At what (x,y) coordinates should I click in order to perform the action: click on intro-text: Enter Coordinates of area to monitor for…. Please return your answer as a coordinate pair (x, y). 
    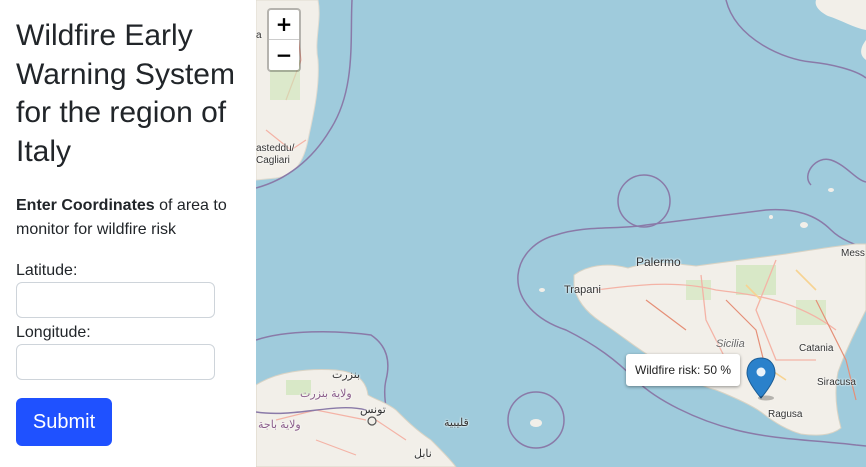
    Looking at the image, I should click on (131, 218).